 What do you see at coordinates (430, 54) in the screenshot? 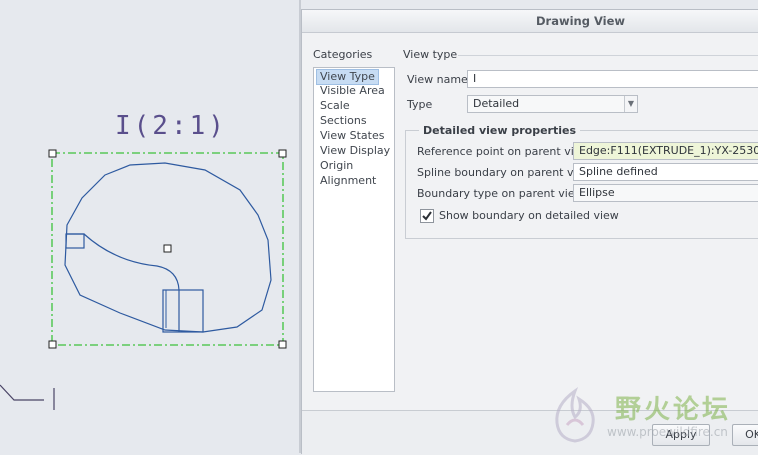
I see `view-type-heading: View type` at bounding box center [430, 54].